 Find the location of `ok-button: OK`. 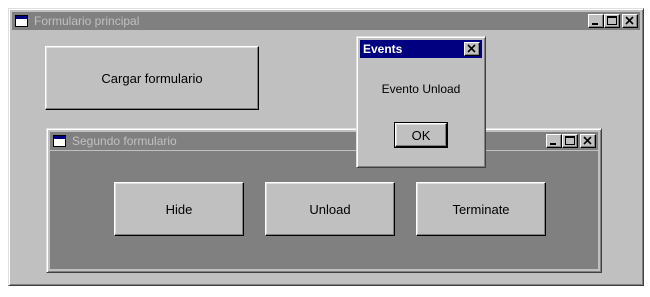

ok-button: OK is located at coordinates (421, 135).